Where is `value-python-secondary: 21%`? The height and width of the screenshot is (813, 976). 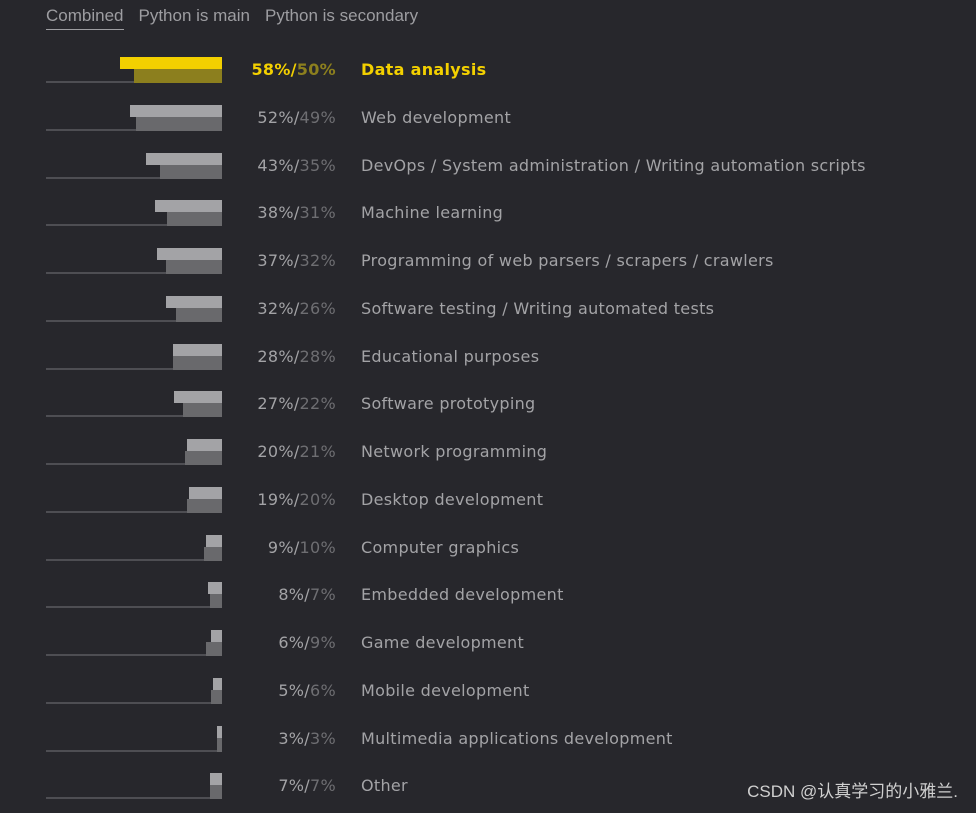 value-python-secondary: 21% is located at coordinates (317, 451).